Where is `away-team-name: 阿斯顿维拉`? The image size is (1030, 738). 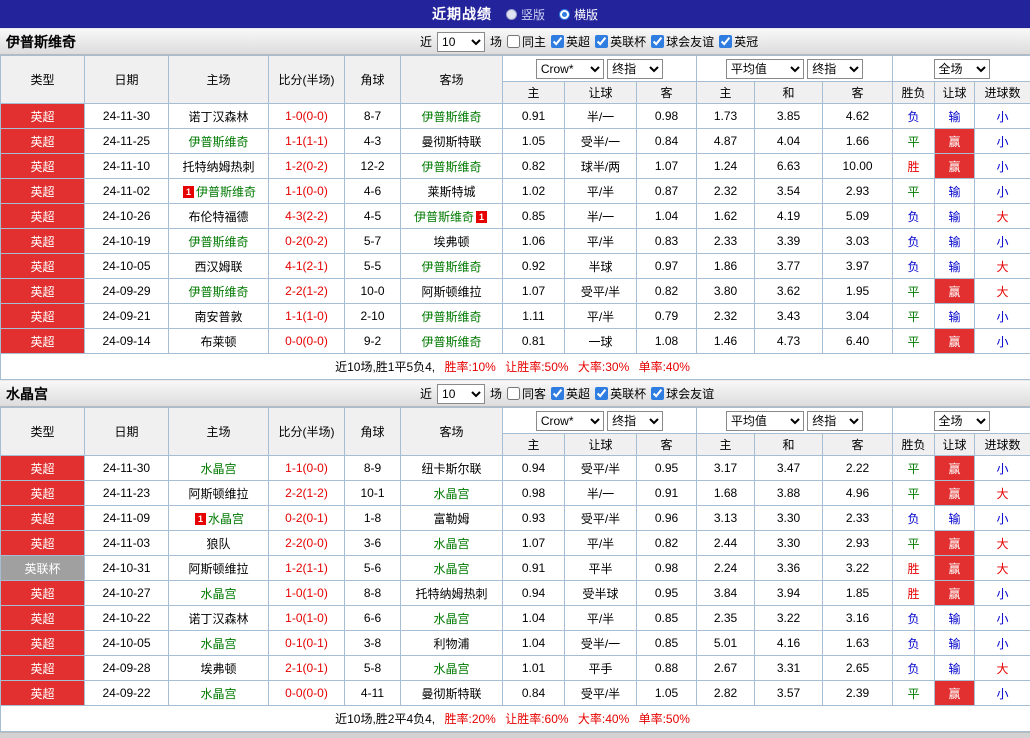 away-team-name: 阿斯顿维拉 is located at coordinates (451, 292).